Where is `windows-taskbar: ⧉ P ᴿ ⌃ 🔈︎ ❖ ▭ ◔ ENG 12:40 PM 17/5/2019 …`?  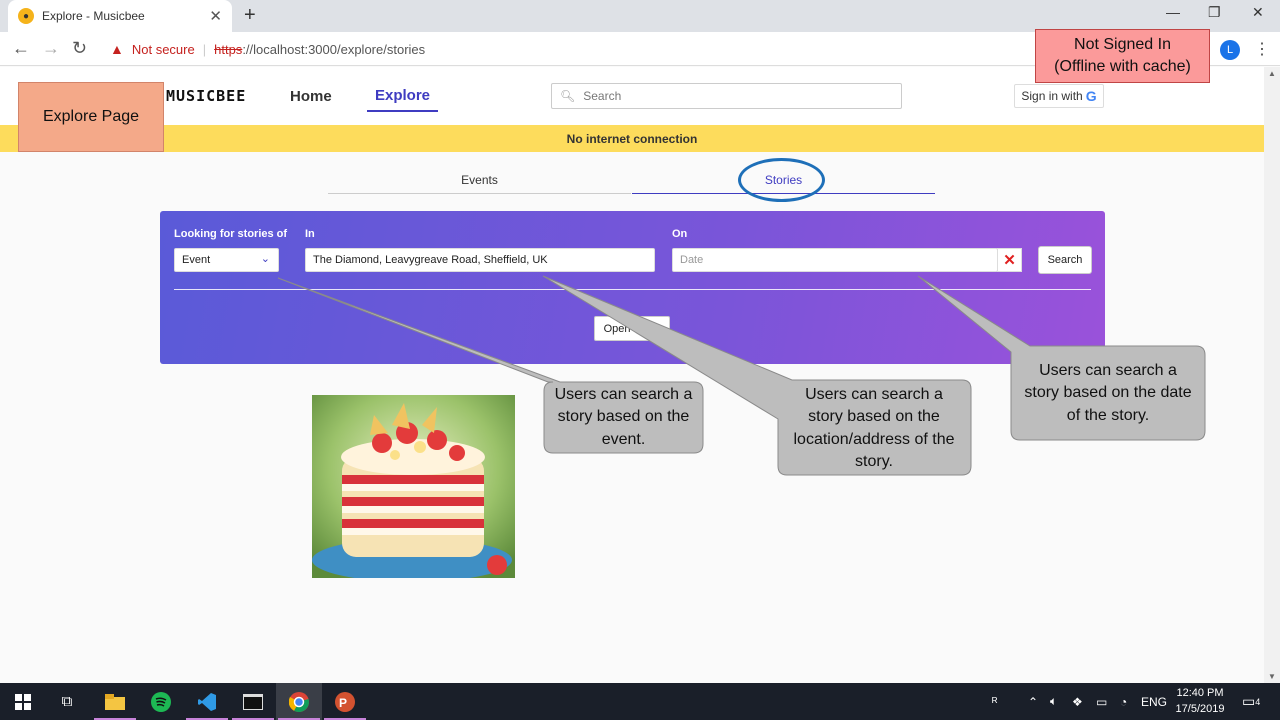
windows-taskbar: ⧉ P ᴿ ⌃ 🔈︎ ❖ ▭ ◔ ENG 12:40 PM 17/5/2019 … is located at coordinates (640, 701).